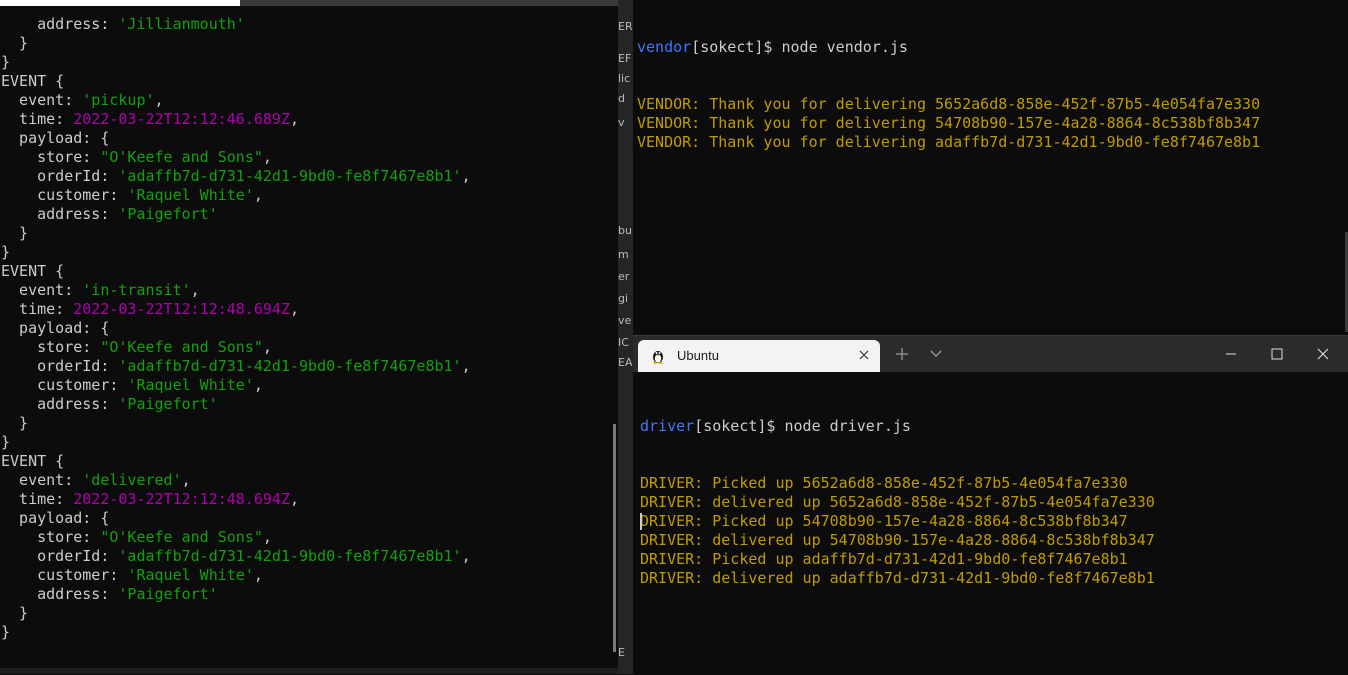 This screenshot has height=675, width=1348. Describe the element at coordinates (1323, 354) in the screenshot. I see `window-close-icon` at that location.